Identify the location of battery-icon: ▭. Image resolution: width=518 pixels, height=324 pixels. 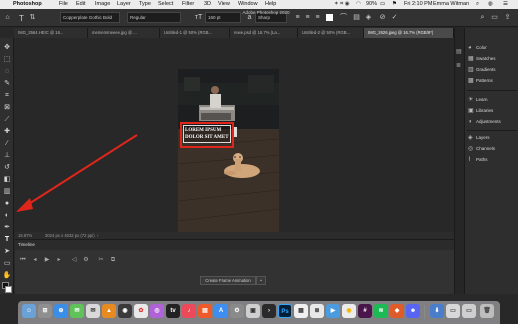
(382, 4).